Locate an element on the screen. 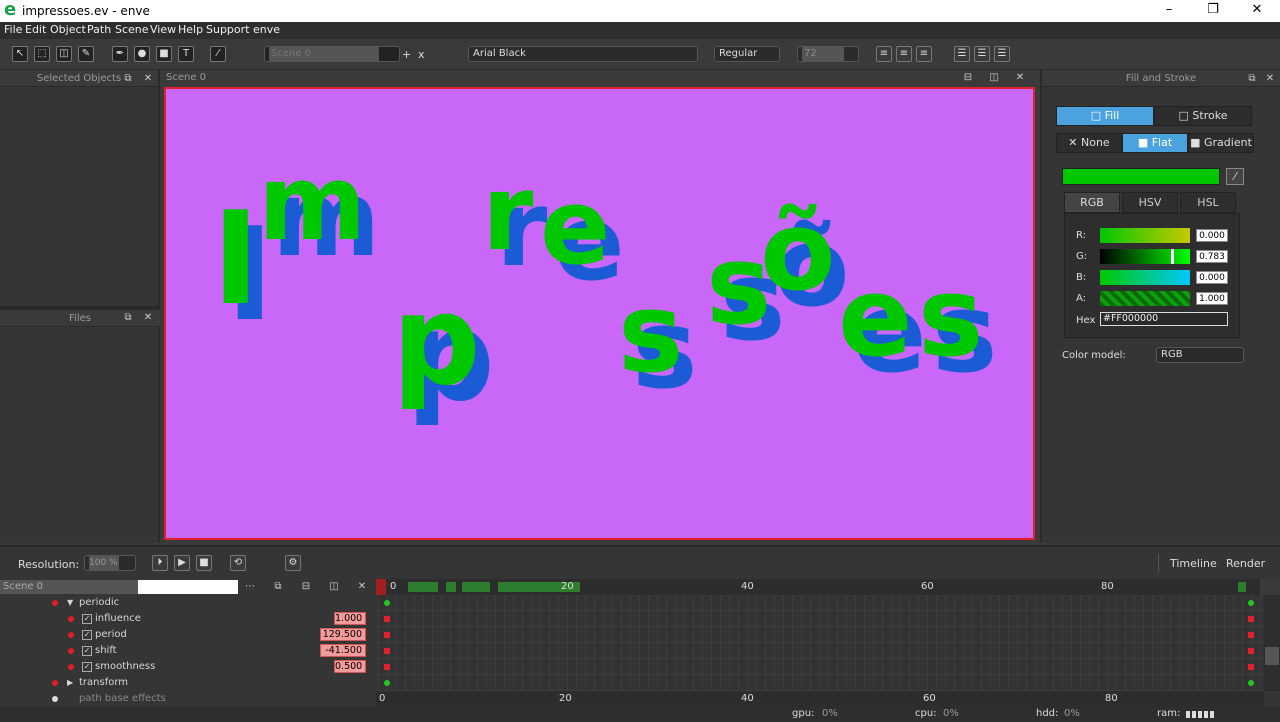 This screenshot has width=1280, height=722. font-style-select: Regular is located at coordinates (747, 54).